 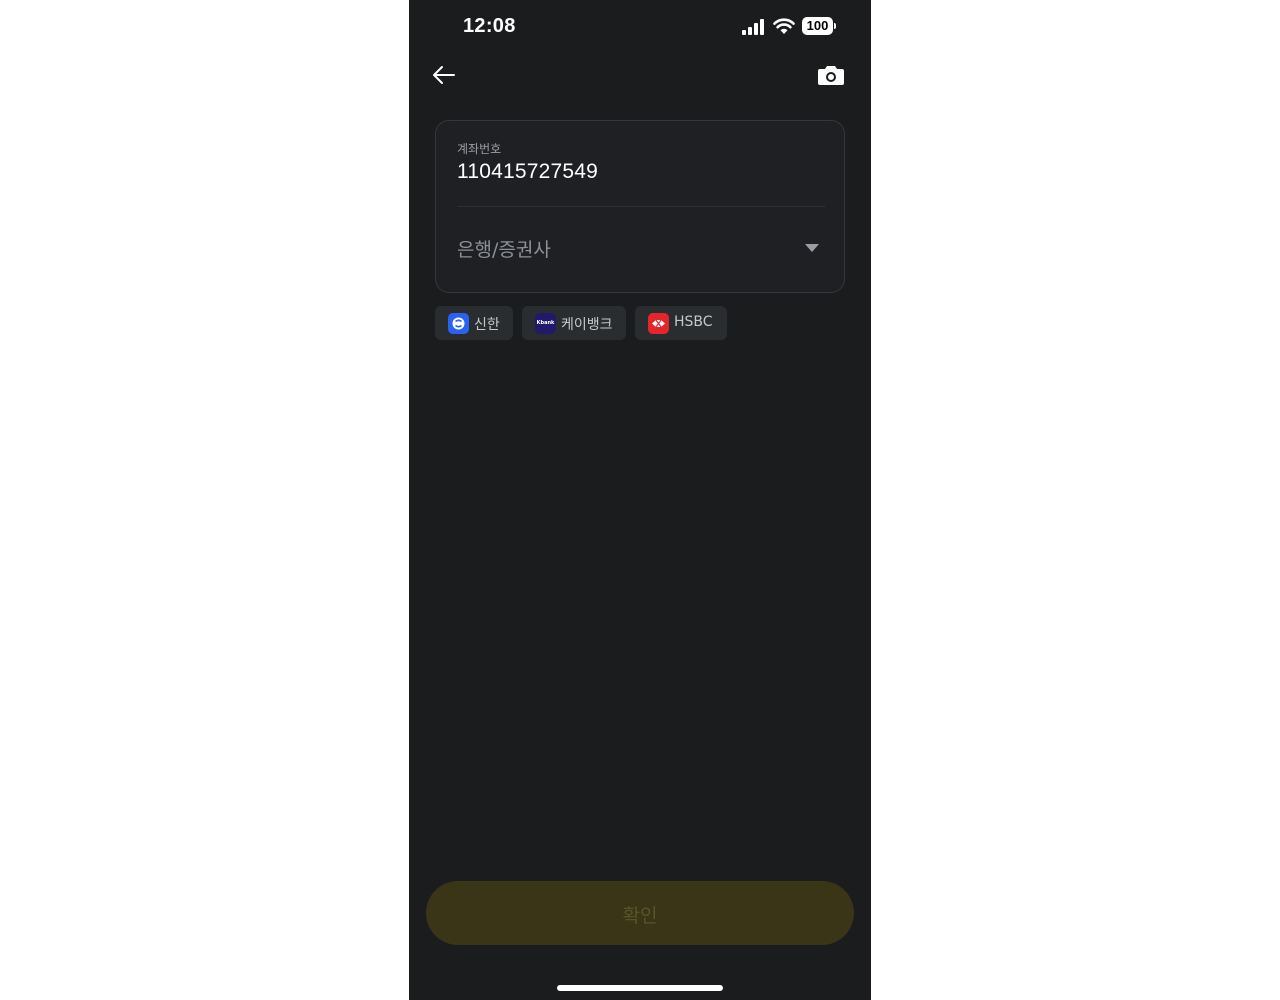 I want to click on quick-bank-kbank: Kbank 케이뱅크, so click(x=574, y=323).